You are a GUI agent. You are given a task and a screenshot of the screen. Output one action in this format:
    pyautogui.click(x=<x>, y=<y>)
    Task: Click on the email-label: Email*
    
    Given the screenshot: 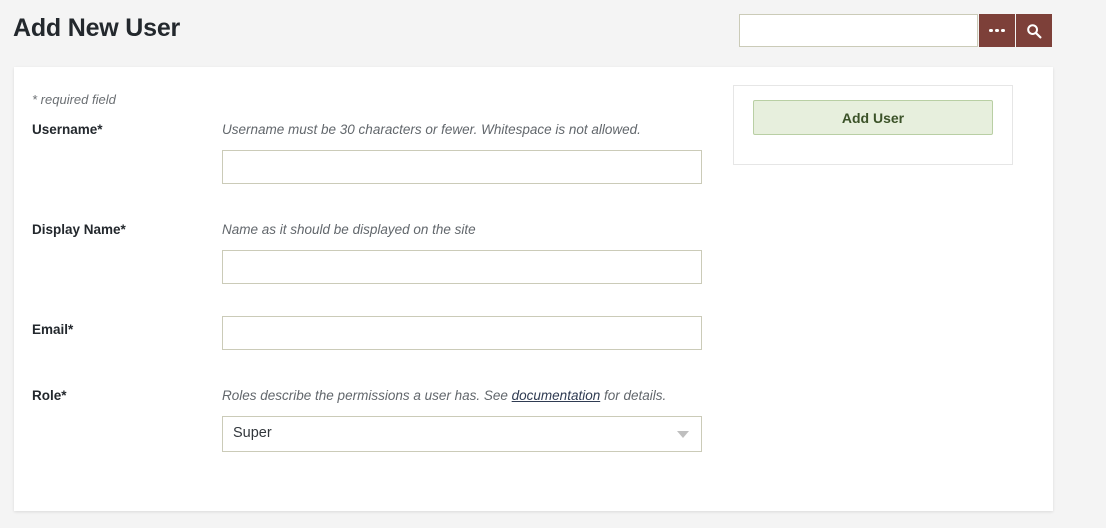 What is the action you would take?
    pyautogui.click(x=53, y=329)
    